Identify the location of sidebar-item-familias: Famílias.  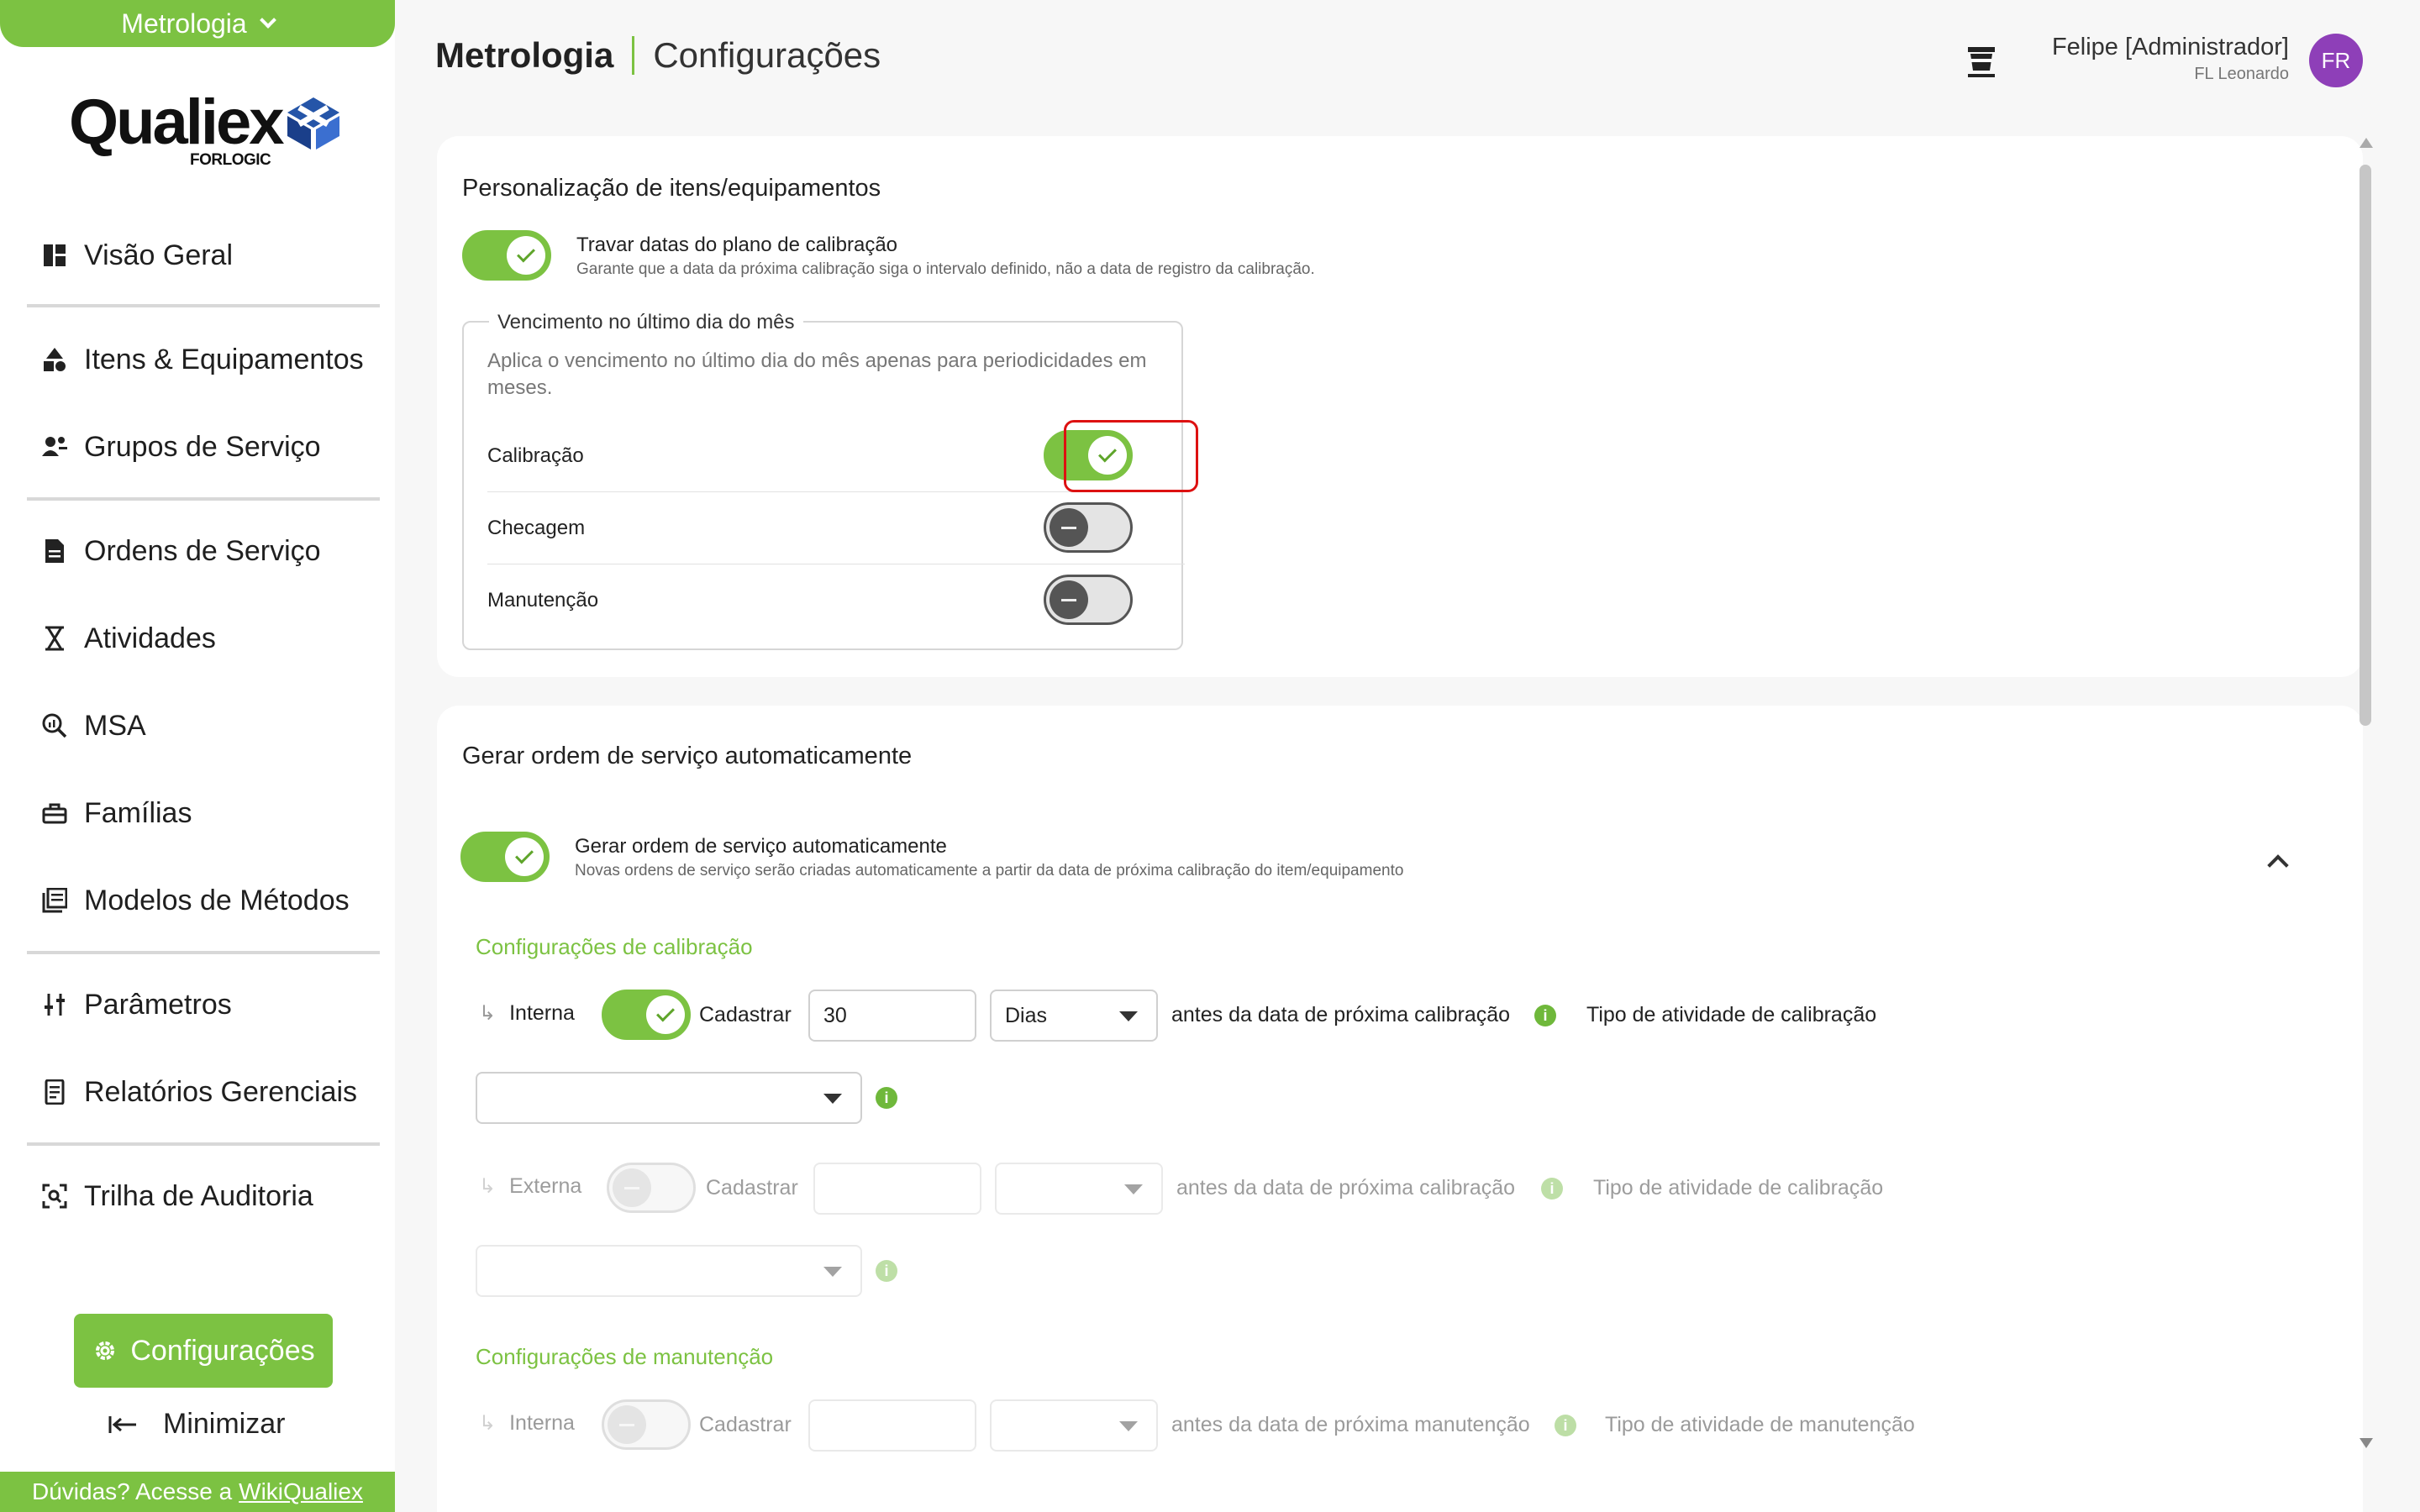
(203, 813).